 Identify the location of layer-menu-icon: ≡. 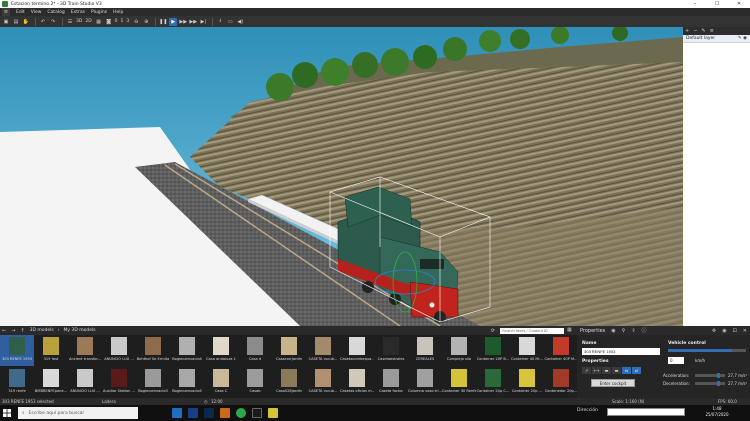
(712, 31).